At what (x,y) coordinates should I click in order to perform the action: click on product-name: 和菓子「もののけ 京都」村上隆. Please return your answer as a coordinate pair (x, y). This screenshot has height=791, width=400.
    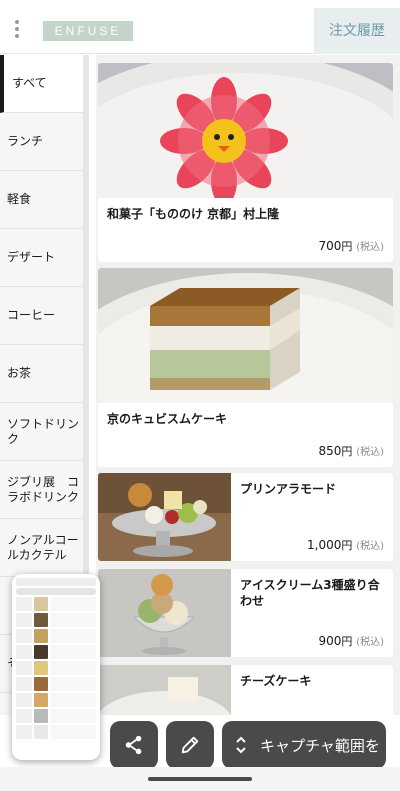
    Looking at the image, I should click on (193, 214).